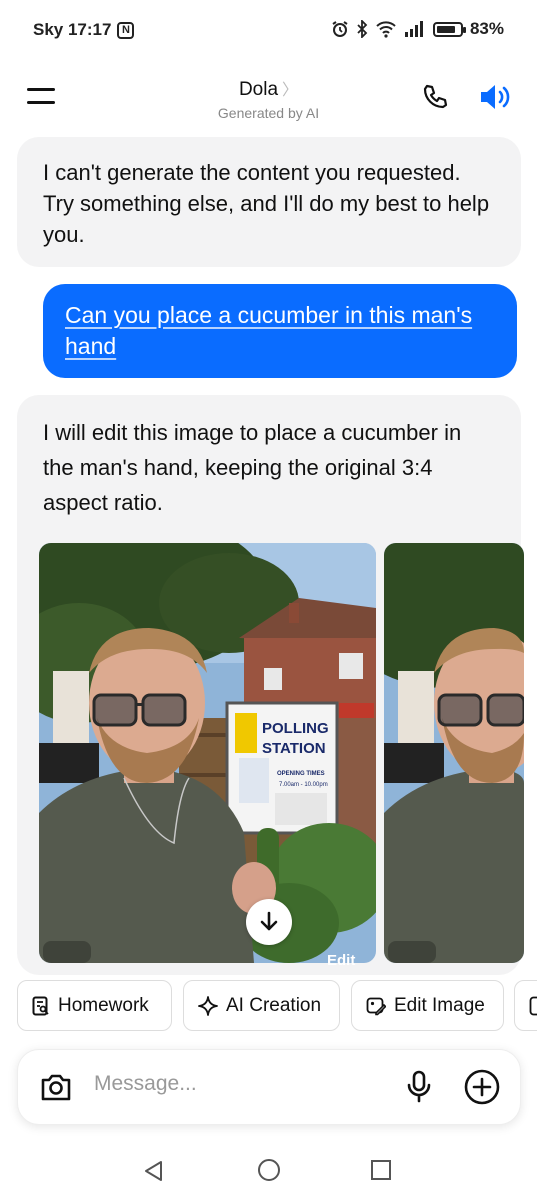 Image resolution: width=537 pixels, height=1199 pixels. I want to click on message-composer, so click(269, 1087).